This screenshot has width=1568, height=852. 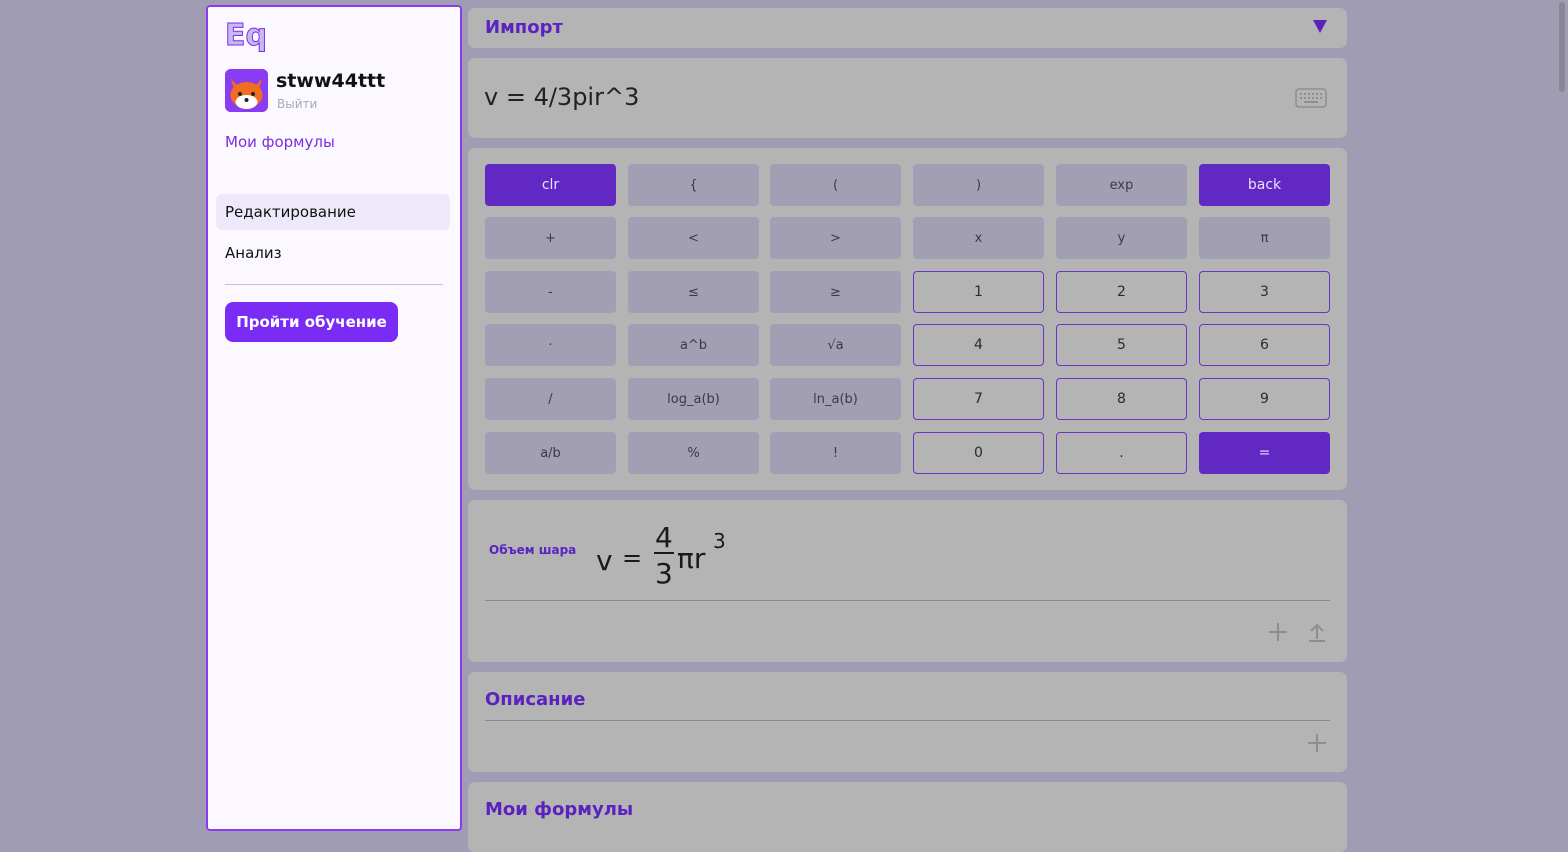 I want to click on formula-input-panel: v = 4/3pir^3, so click(x=907, y=98).